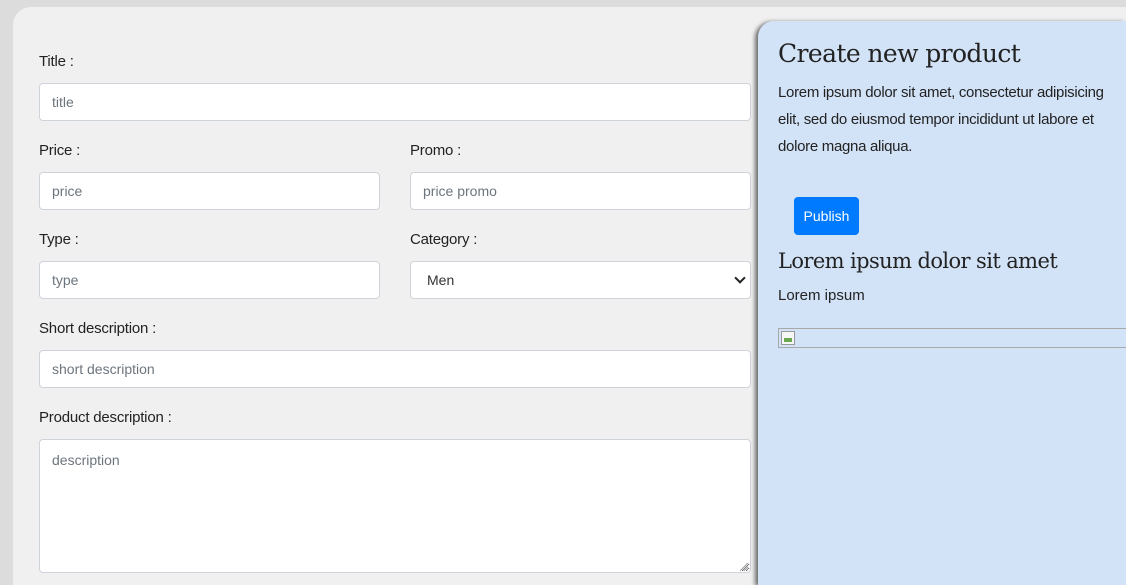 Image resolution: width=1126 pixels, height=585 pixels. Describe the element at coordinates (899, 53) in the screenshot. I see `panel-title: Create new product` at that location.